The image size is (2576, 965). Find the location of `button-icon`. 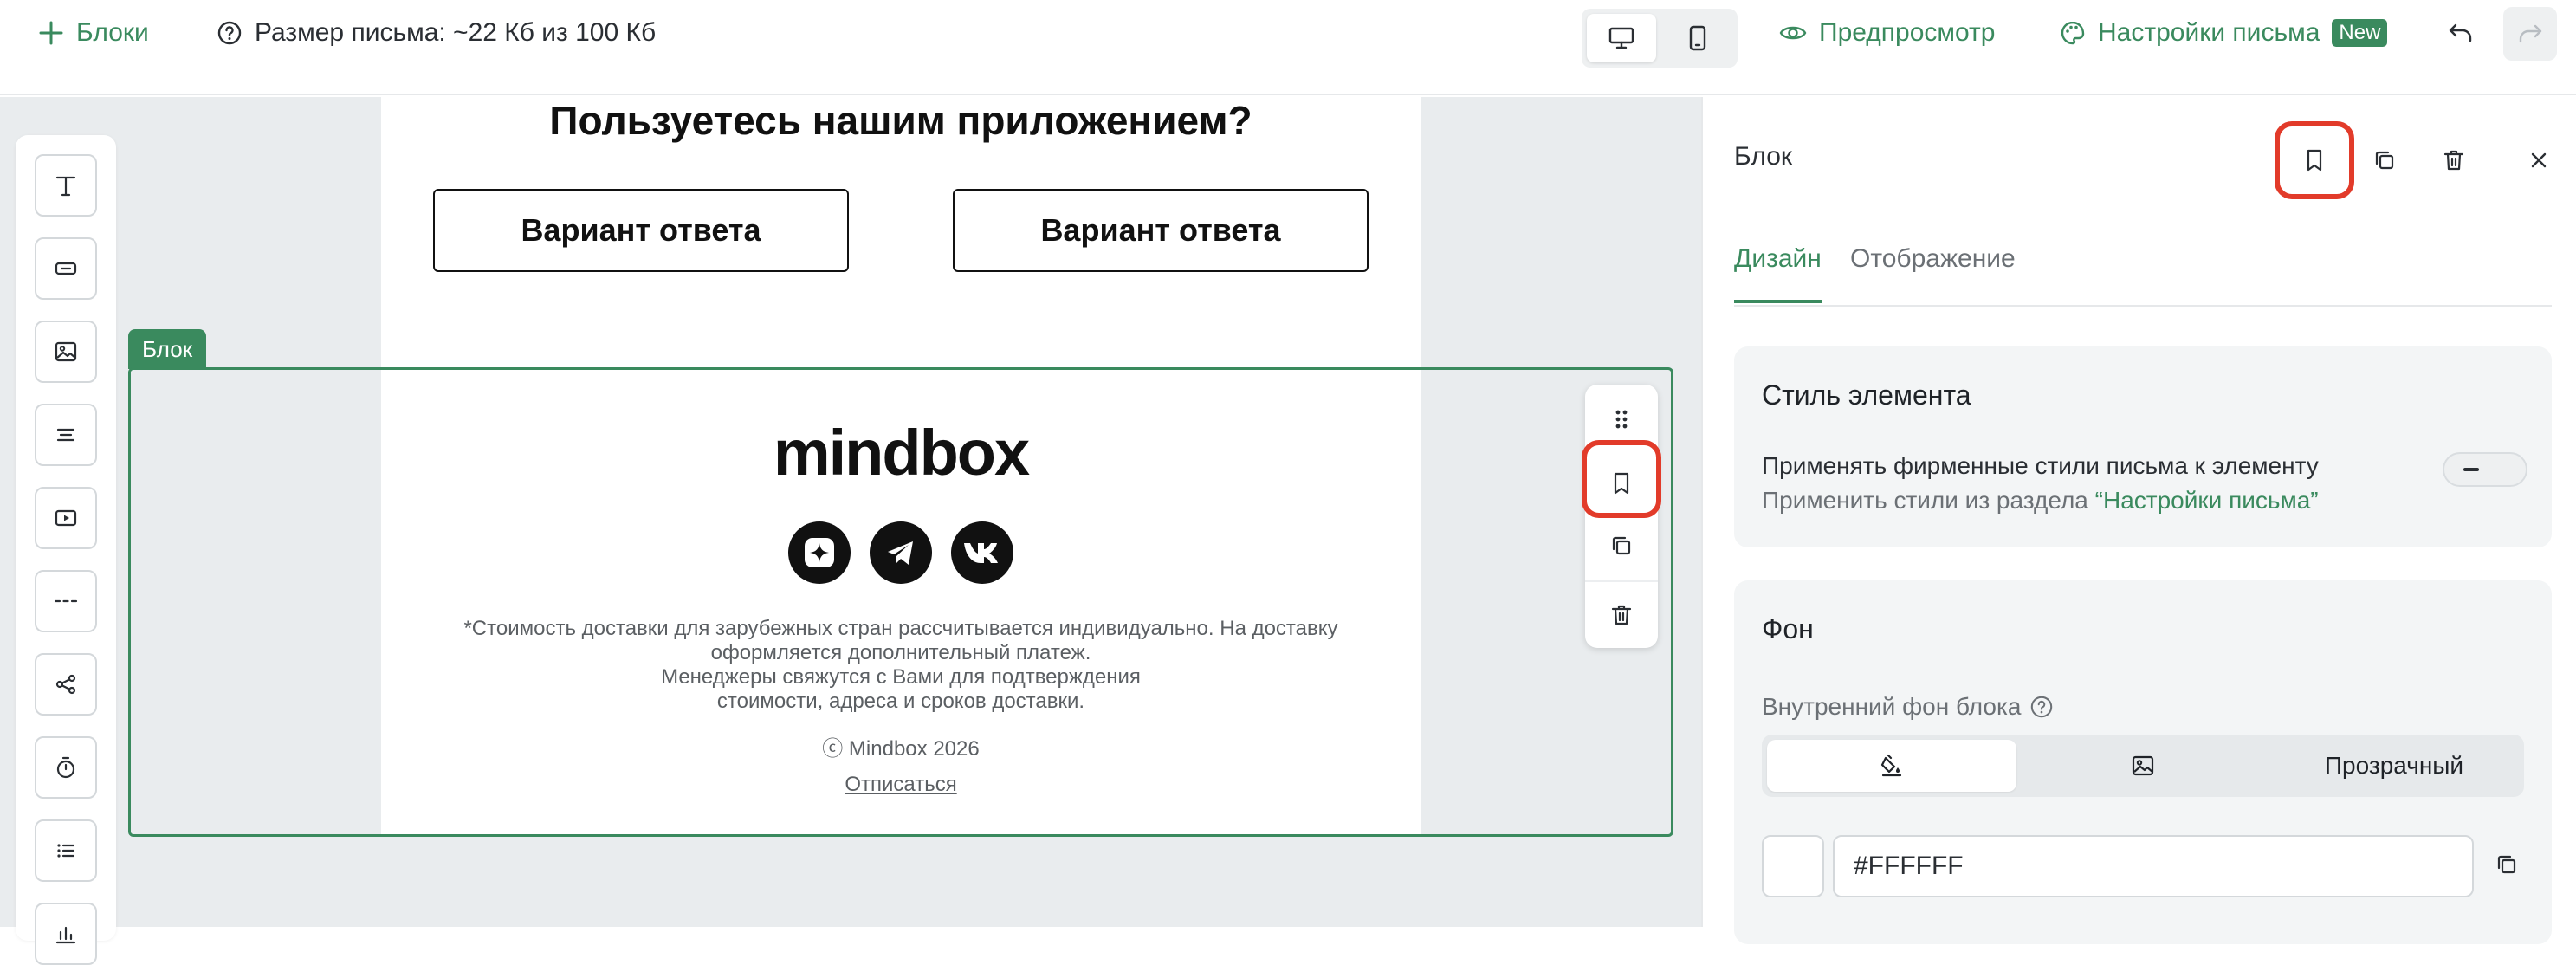

button-icon is located at coordinates (66, 269).